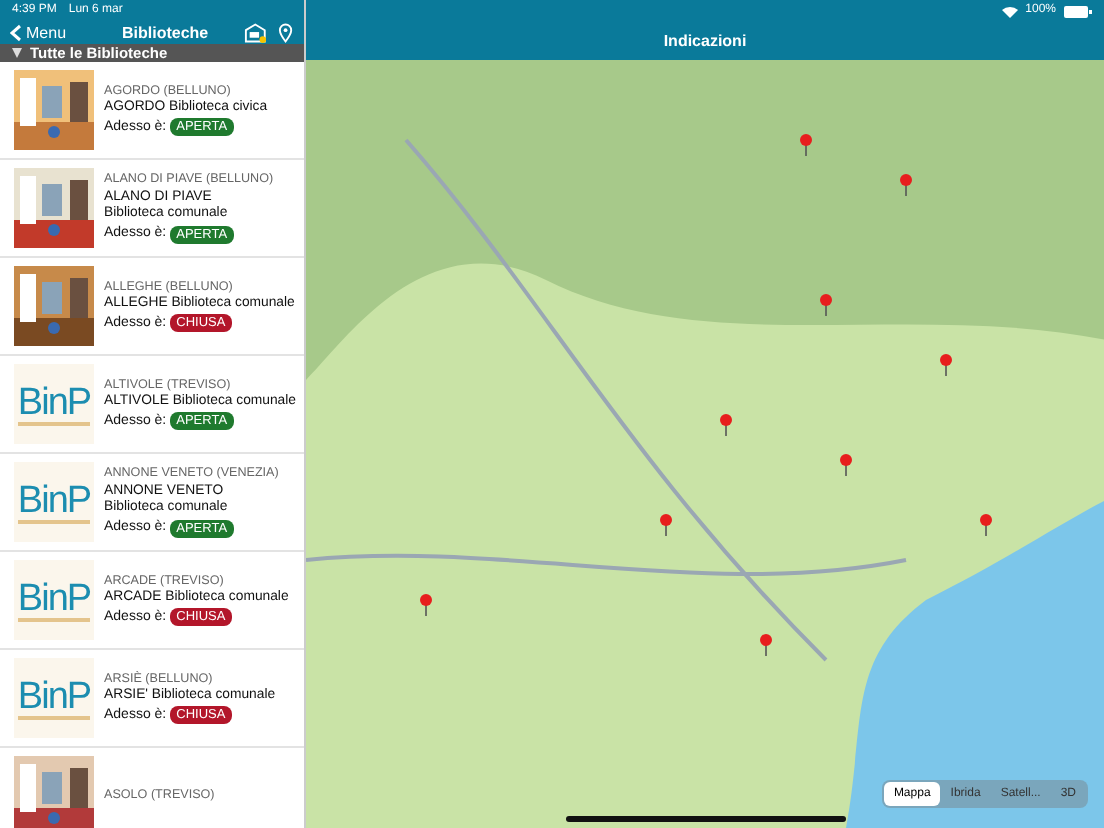 The width and height of the screenshot is (1104, 828). I want to click on back-button: Menu, so click(38, 33).